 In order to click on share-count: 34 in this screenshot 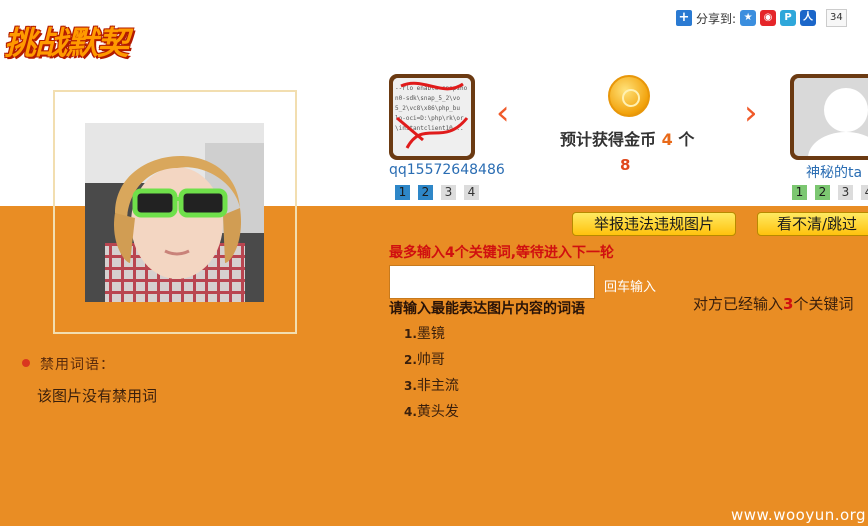, I will do `click(836, 18)`.